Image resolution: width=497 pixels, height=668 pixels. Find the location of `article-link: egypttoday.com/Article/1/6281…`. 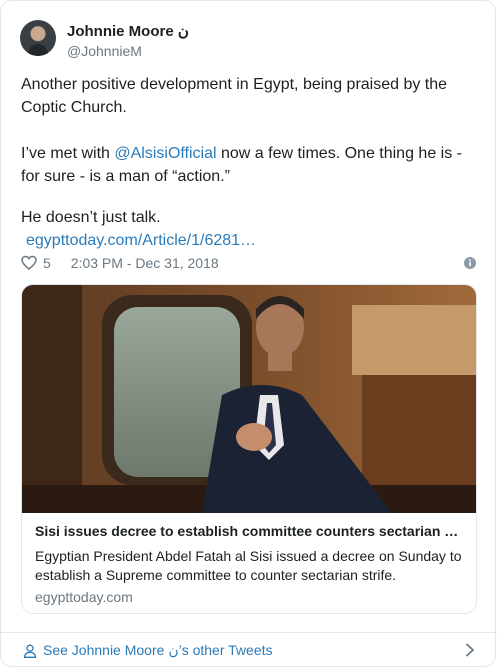

article-link: egypttoday.com/Article/1/6281… is located at coordinates (141, 240).